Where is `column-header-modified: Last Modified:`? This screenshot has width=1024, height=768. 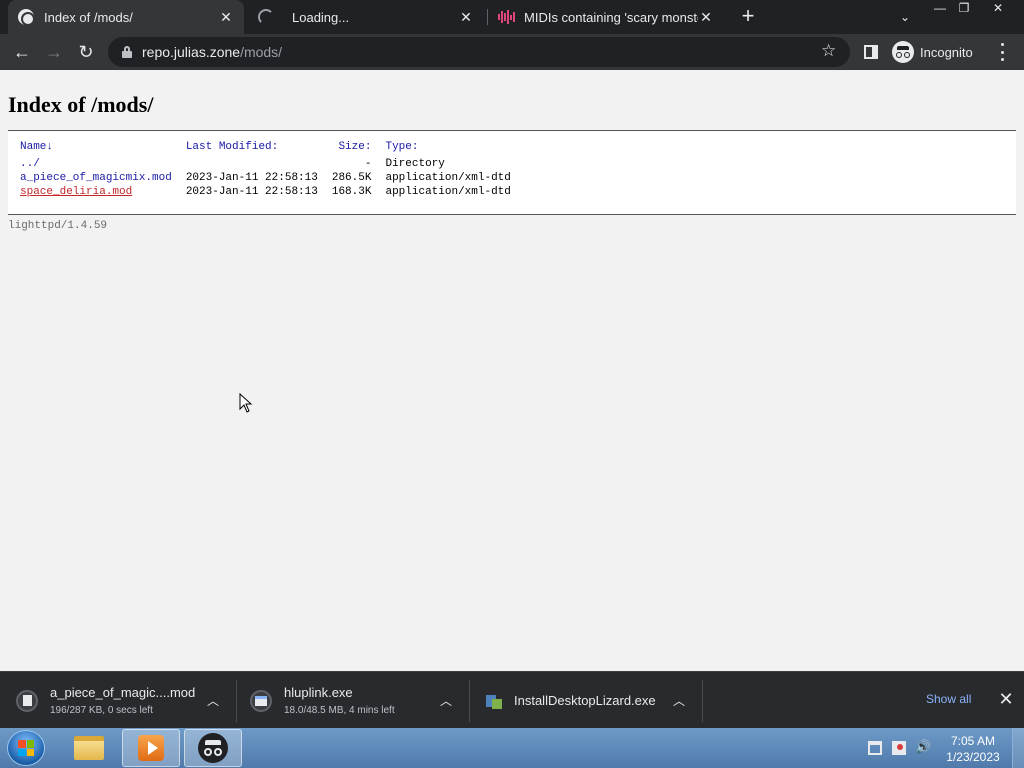 column-header-modified: Last Modified: is located at coordinates (259, 149).